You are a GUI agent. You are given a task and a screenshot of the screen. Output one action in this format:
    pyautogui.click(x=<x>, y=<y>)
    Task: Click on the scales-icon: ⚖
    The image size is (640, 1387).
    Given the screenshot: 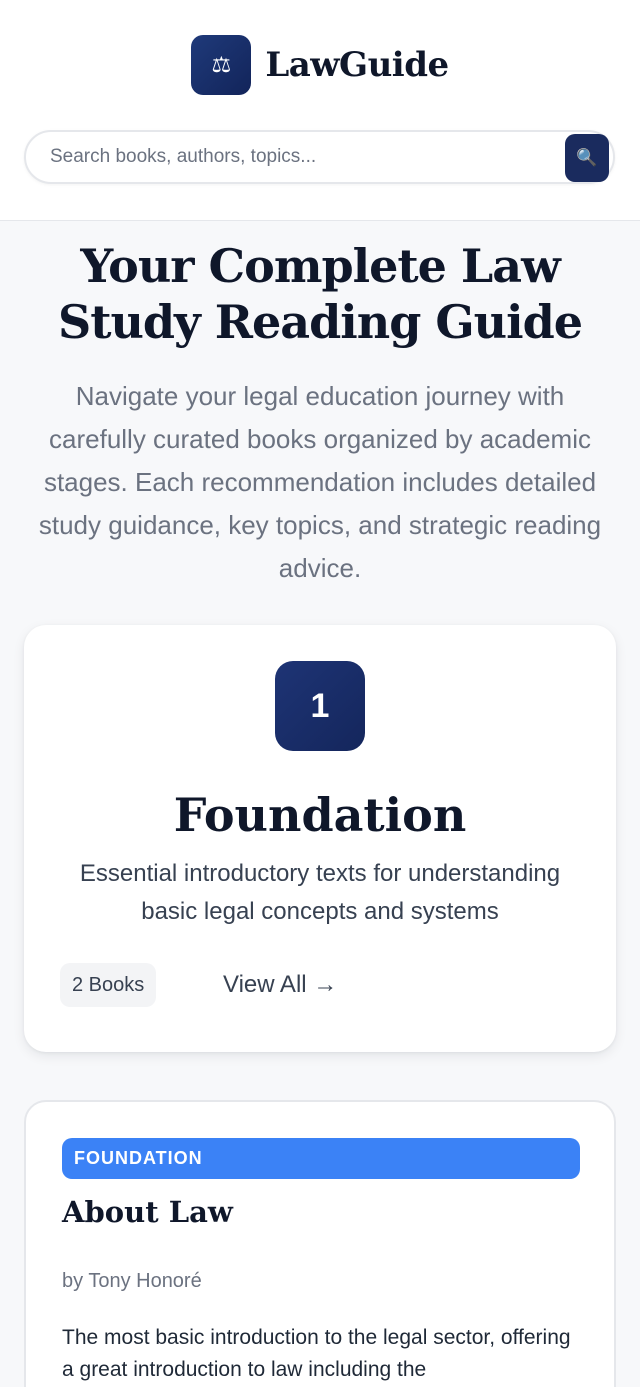 What is the action you would take?
    pyautogui.click(x=221, y=65)
    